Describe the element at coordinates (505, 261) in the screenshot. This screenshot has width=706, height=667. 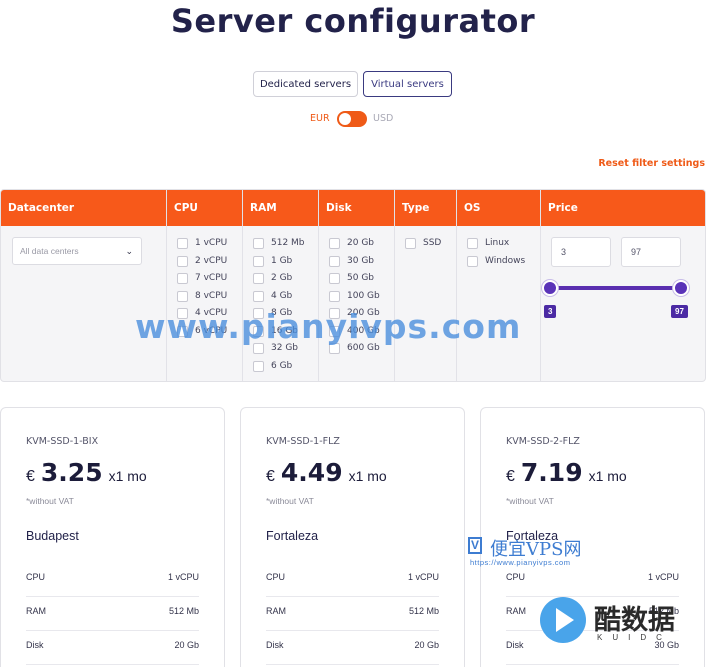
I see `option-label: Windows` at that location.